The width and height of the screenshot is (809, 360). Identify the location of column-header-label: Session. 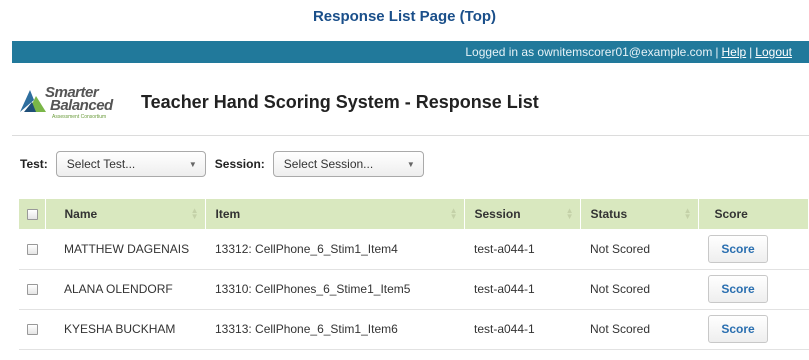
(497, 214).